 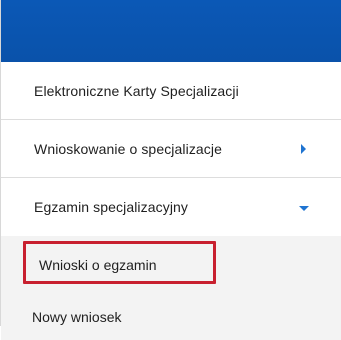 What do you see at coordinates (128, 148) in the screenshot?
I see `menu-item-label: Wnioskowanie o specjalizacje` at bounding box center [128, 148].